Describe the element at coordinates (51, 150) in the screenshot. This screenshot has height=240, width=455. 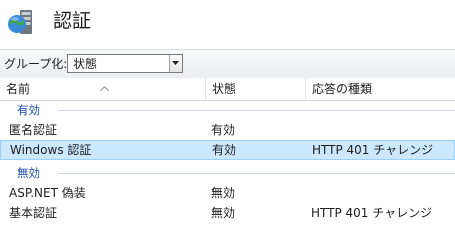
I see `row-name: Windows 認証` at that location.